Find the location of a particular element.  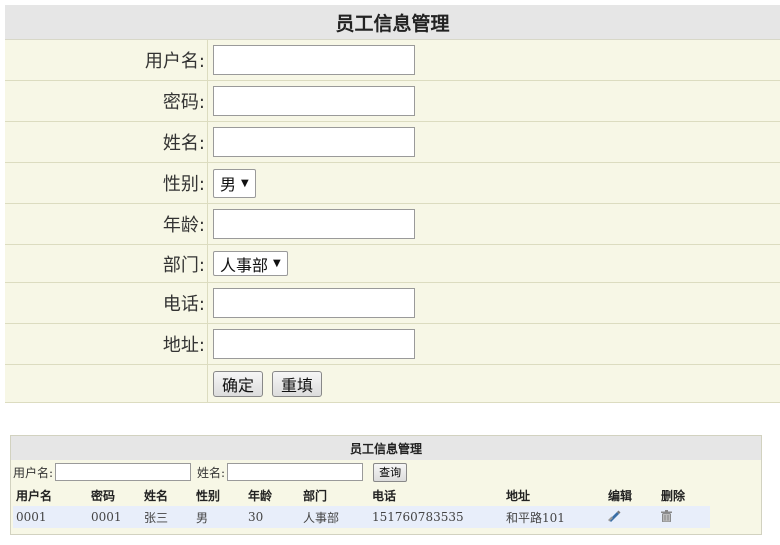

department-select: 人事部 ▼ is located at coordinates (250, 263).